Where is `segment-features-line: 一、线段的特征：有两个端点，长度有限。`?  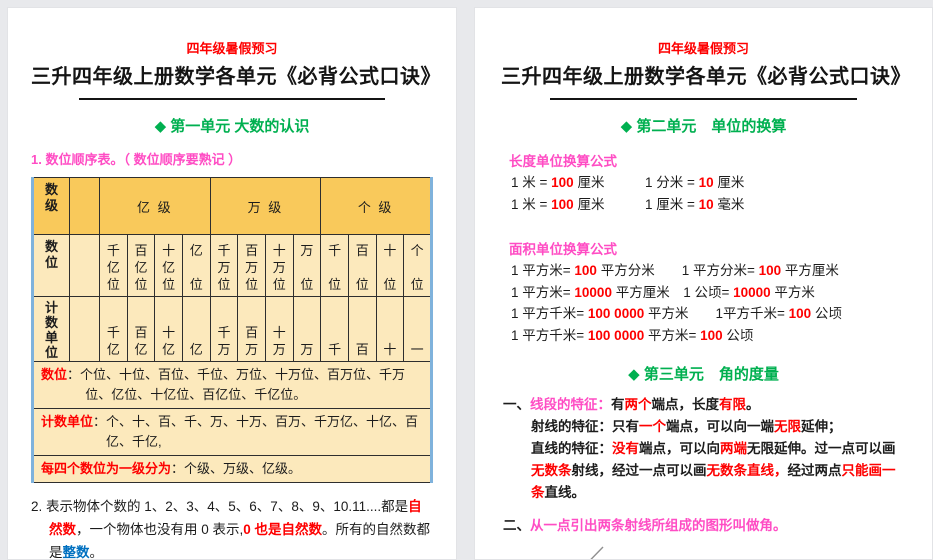
segment-features-line: 一、线段的特征：有两个端点，长度有限。 is located at coordinates (631, 405).